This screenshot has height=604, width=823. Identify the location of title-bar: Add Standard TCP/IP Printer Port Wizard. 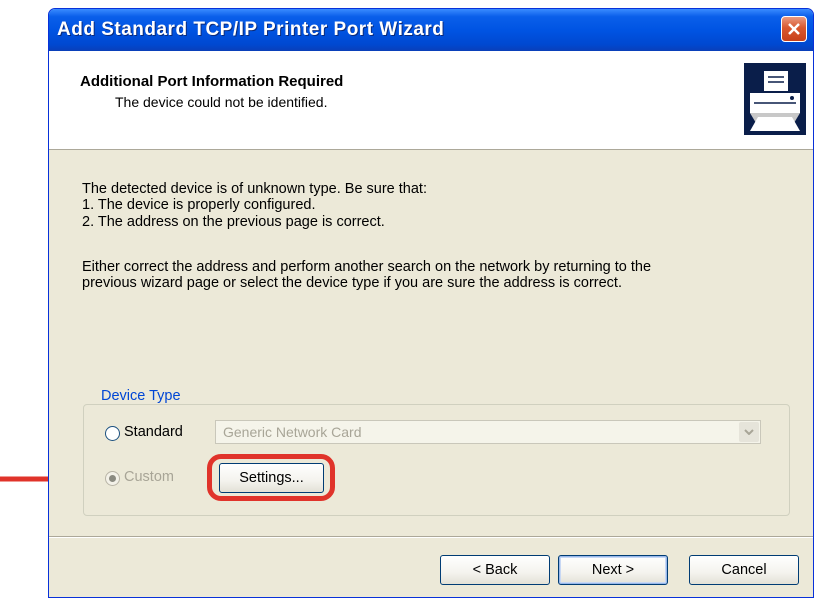
(431, 30).